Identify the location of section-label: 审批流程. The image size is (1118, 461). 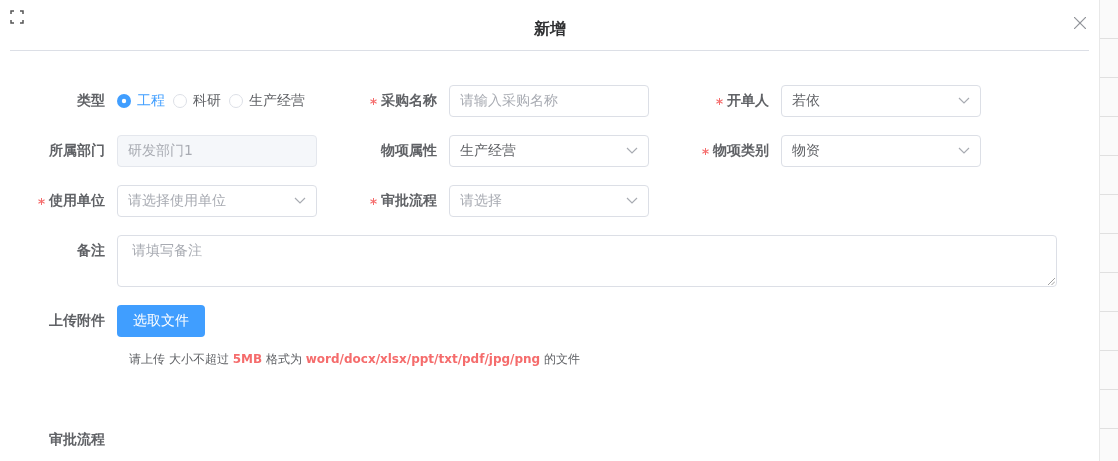
(77, 440).